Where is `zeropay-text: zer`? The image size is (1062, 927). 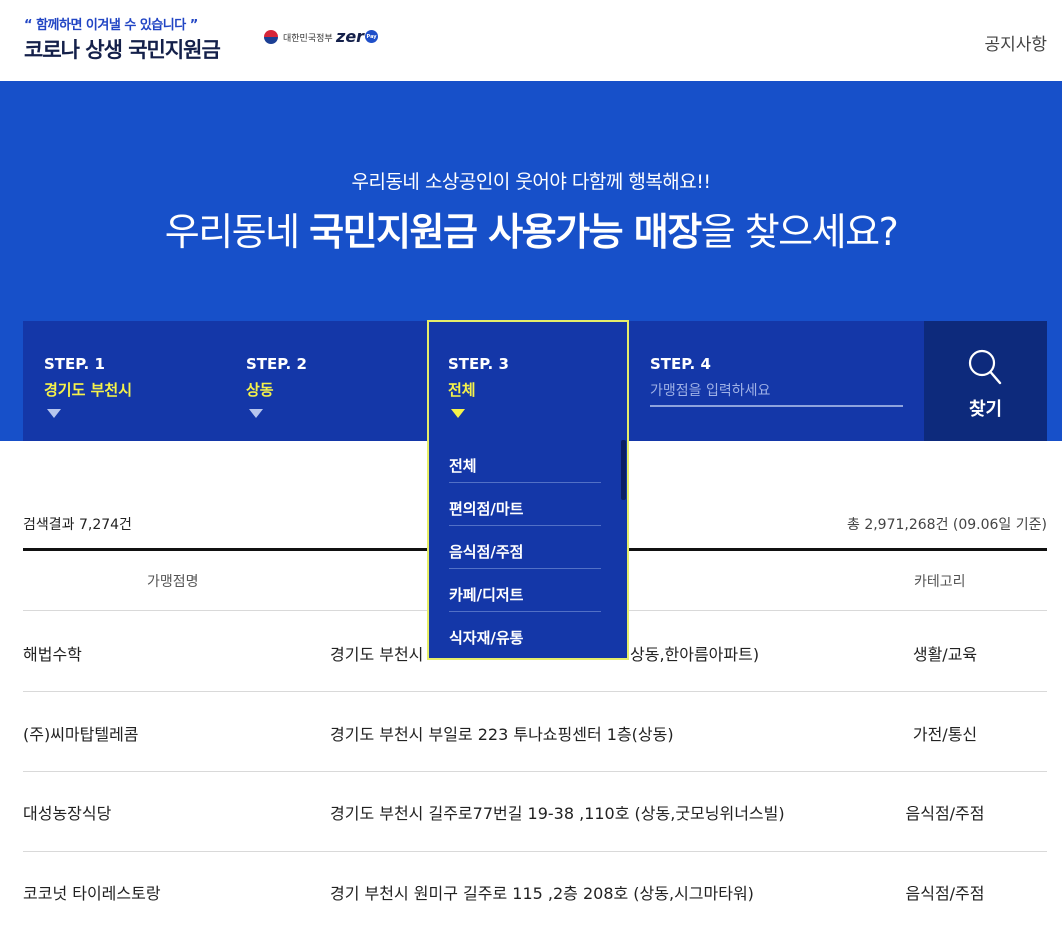
zeropay-text: zer is located at coordinates (350, 36).